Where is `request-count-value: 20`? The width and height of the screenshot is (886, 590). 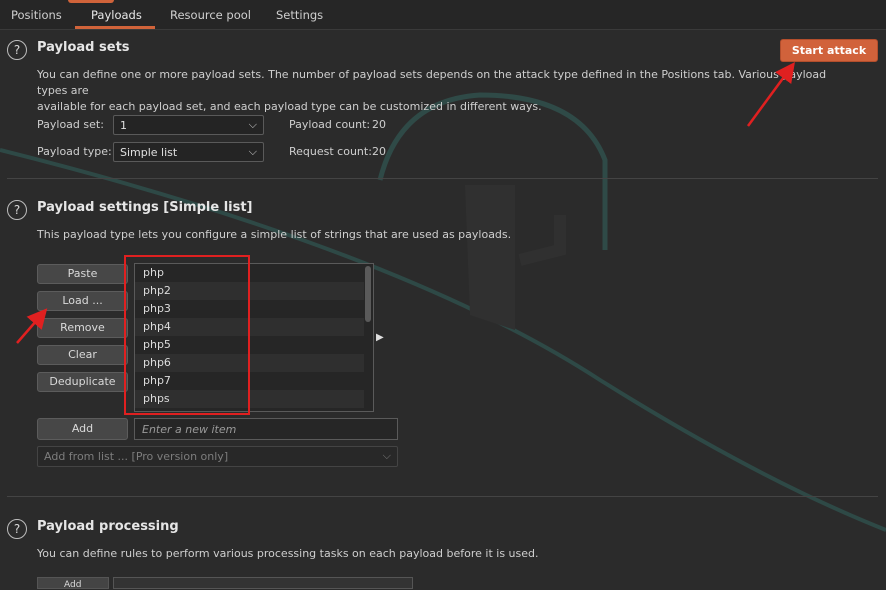
request-count-value: 20 is located at coordinates (379, 151).